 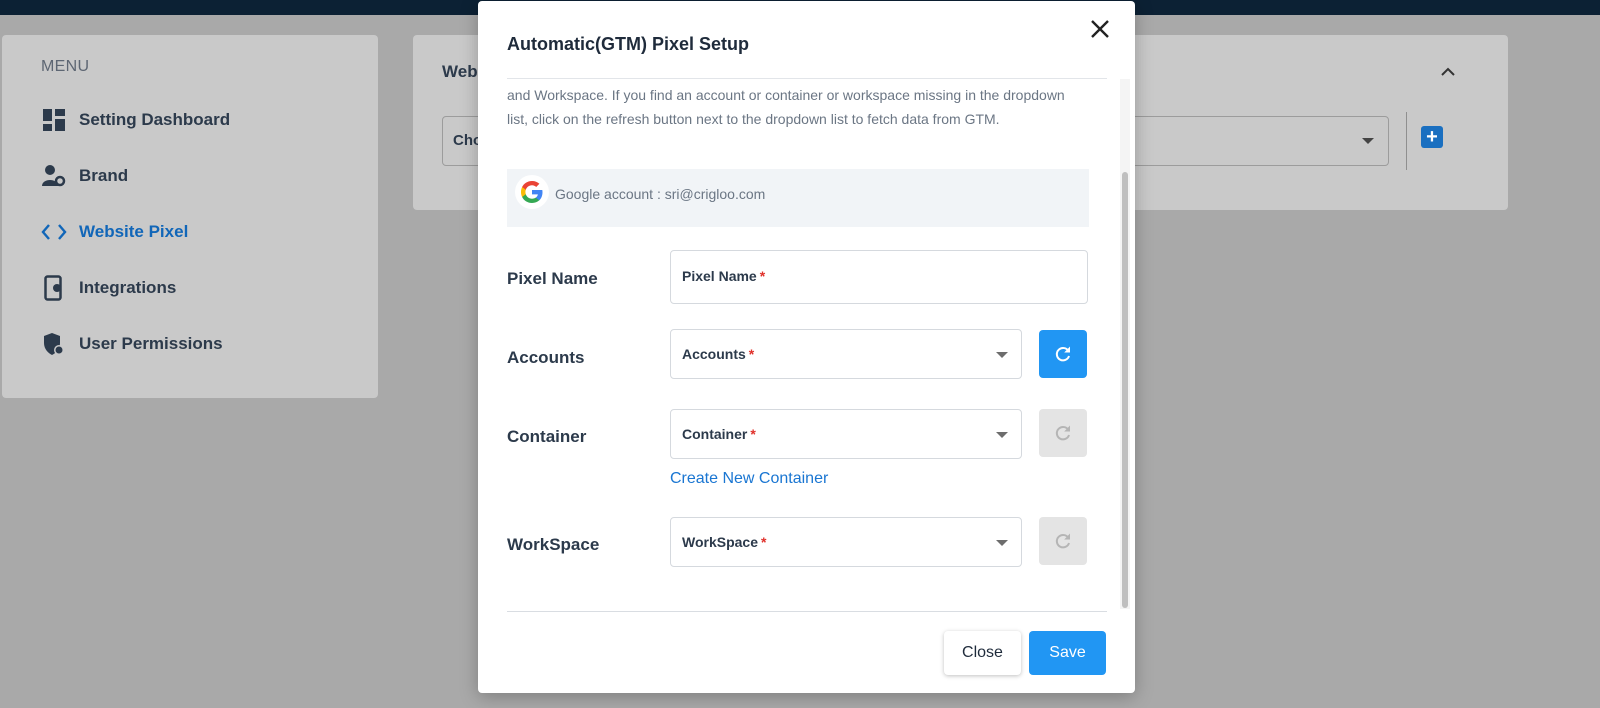 What do you see at coordinates (807, 611) in the screenshot?
I see `footer-divider` at bounding box center [807, 611].